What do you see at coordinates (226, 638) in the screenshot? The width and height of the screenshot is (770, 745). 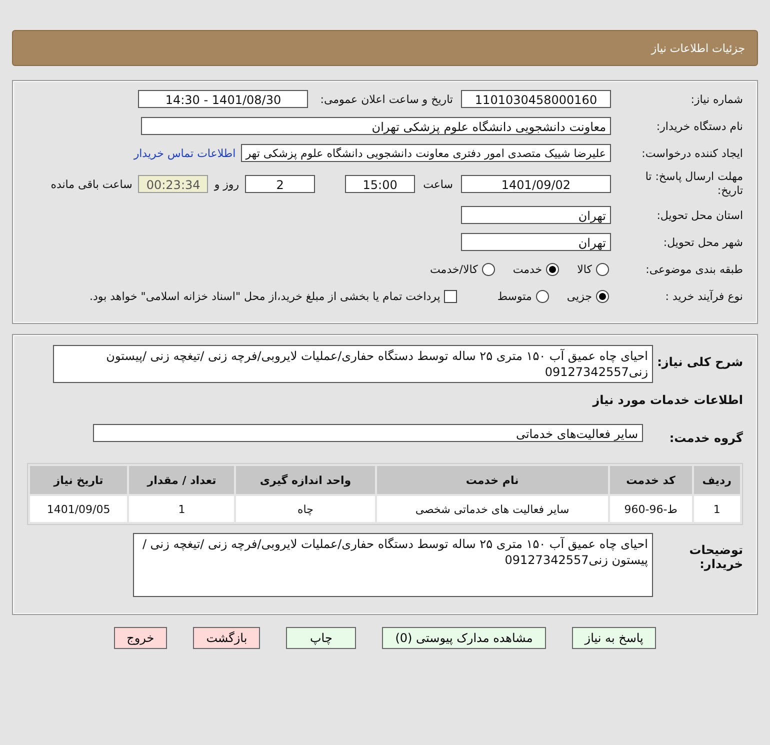 I see `action-button: بازگشت` at bounding box center [226, 638].